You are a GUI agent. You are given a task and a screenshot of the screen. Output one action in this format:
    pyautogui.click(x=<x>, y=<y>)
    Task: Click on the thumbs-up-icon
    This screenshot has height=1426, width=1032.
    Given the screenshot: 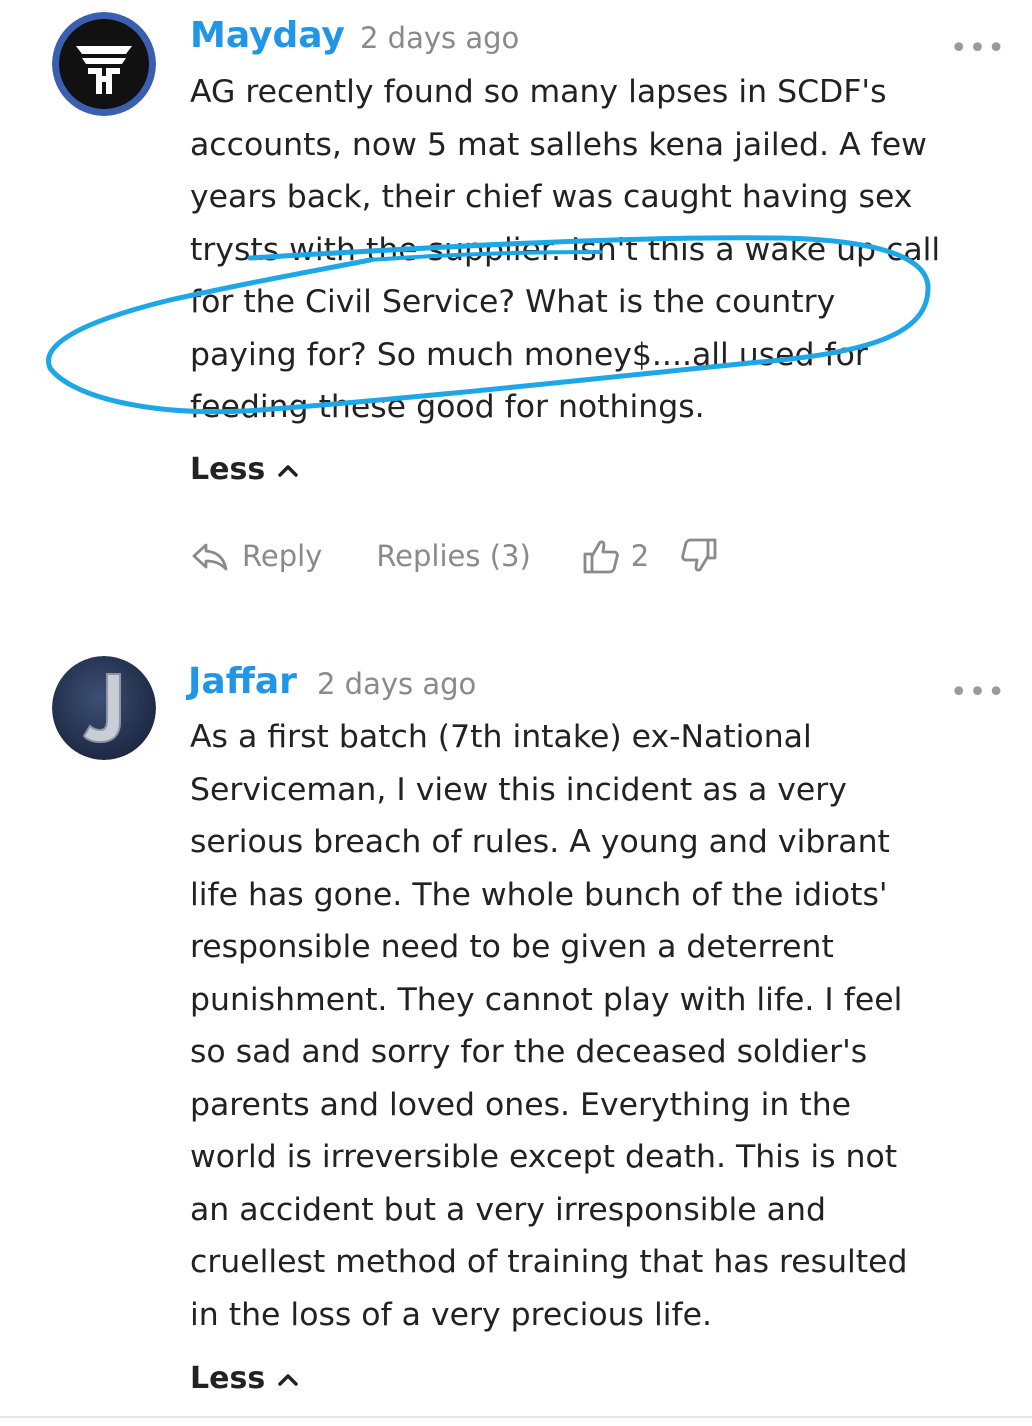 What is the action you would take?
    pyautogui.click(x=601, y=557)
    